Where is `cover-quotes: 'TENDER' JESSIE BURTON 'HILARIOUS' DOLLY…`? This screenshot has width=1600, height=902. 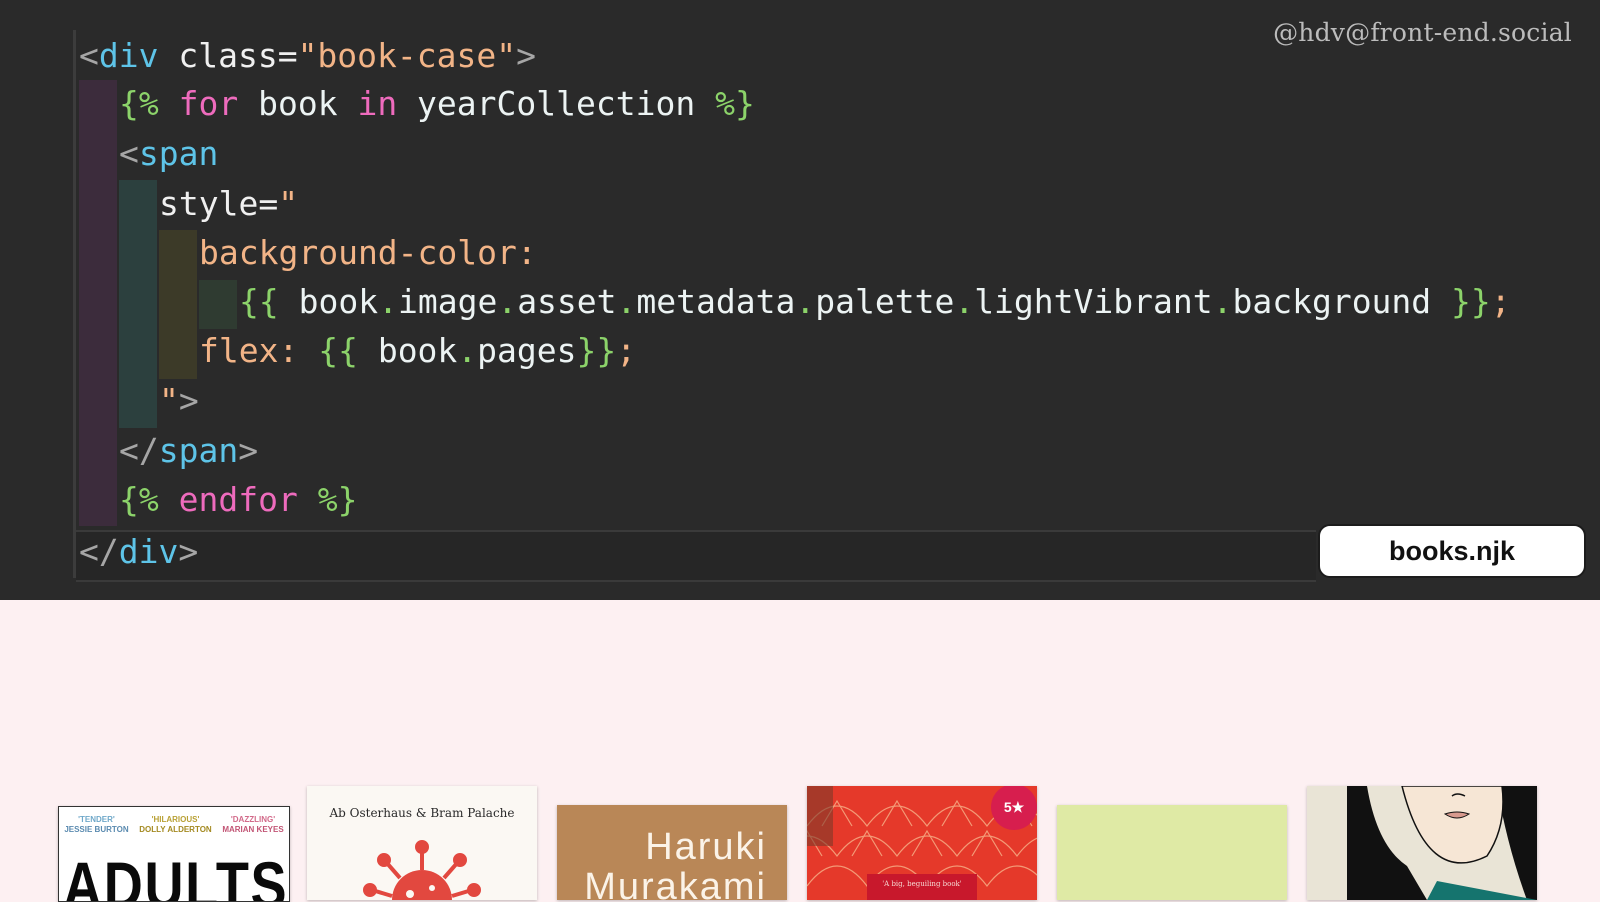 cover-quotes: 'TENDER' JESSIE BURTON 'HILARIOUS' DOLLY… is located at coordinates (174, 825).